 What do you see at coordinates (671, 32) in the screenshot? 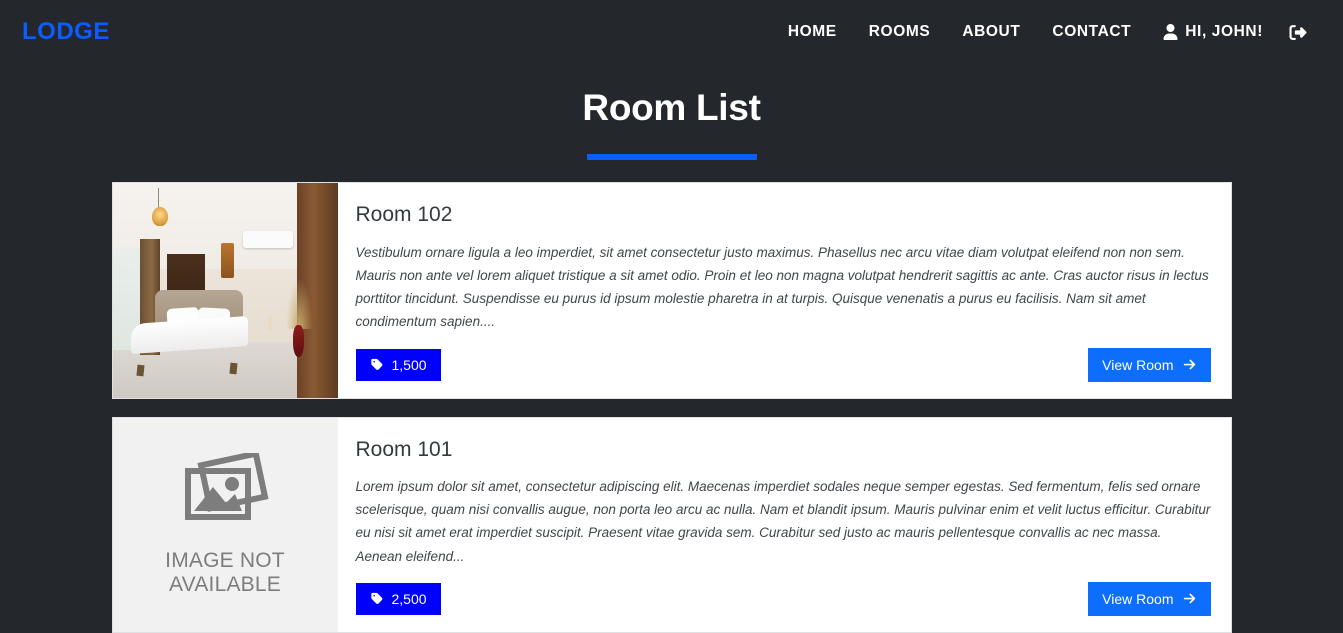
I see `navbar: LODGE HOME ROOMS ABOUT CONTACT HI, JOHN!` at bounding box center [671, 32].